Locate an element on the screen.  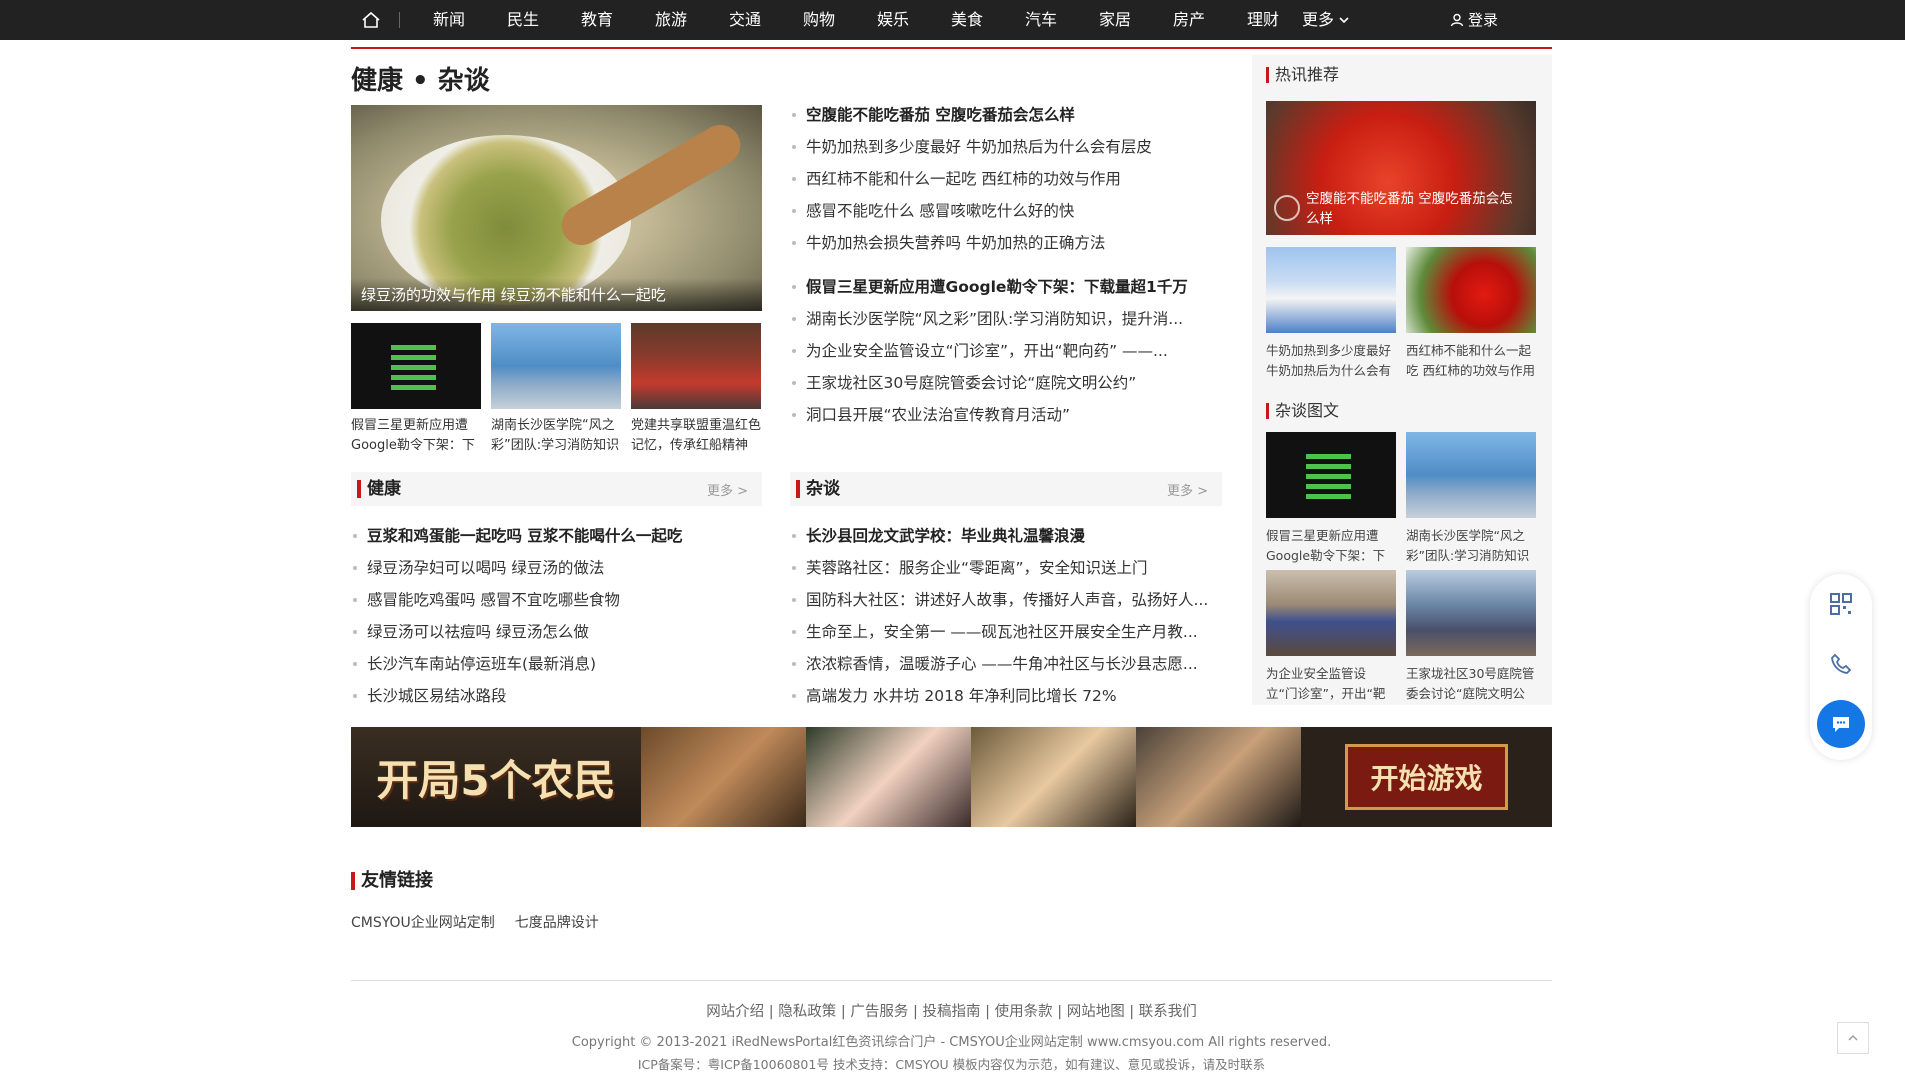
nav-item-traffic: 交通 is located at coordinates (745, 20).